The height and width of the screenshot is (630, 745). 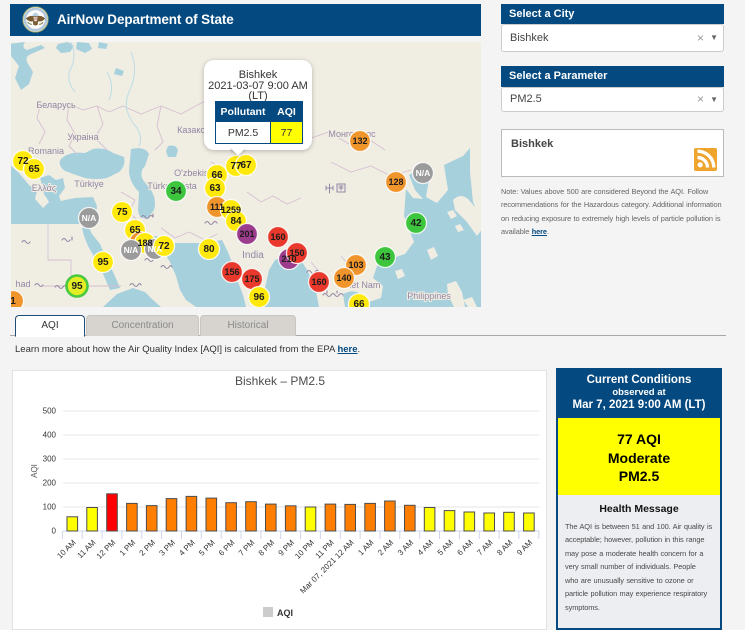 I want to click on svg-text: 500, so click(x=50, y=411).